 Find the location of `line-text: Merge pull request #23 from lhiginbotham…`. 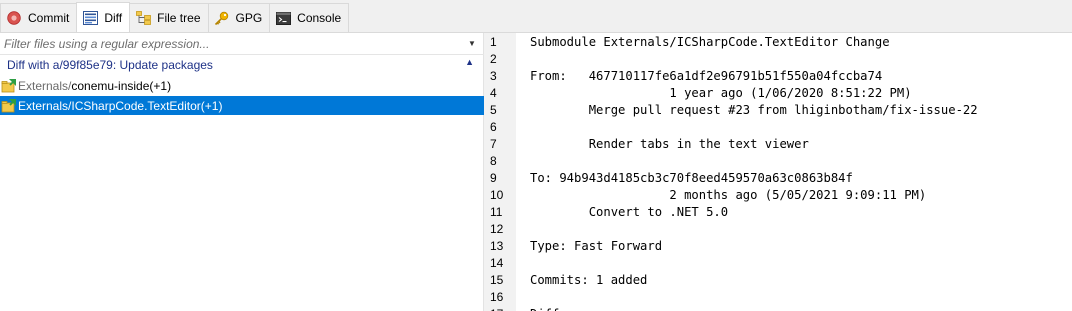

line-text: Merge pull request #23 from lhiginbotham… is located at coordinates (754, 109).